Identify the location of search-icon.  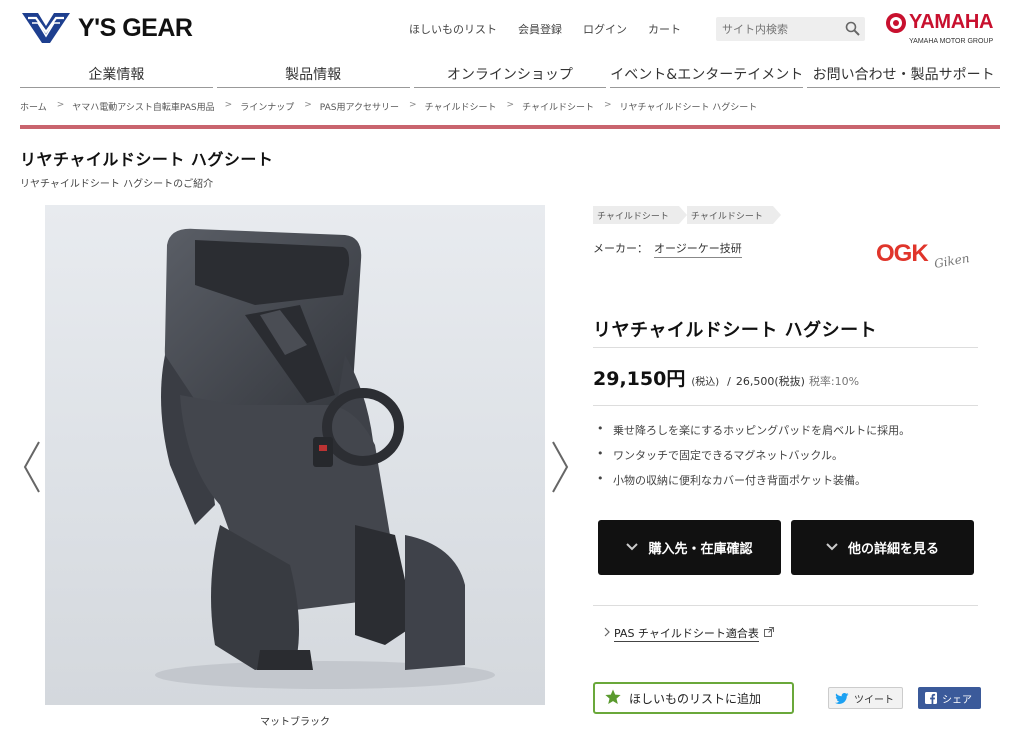
(852, 30).